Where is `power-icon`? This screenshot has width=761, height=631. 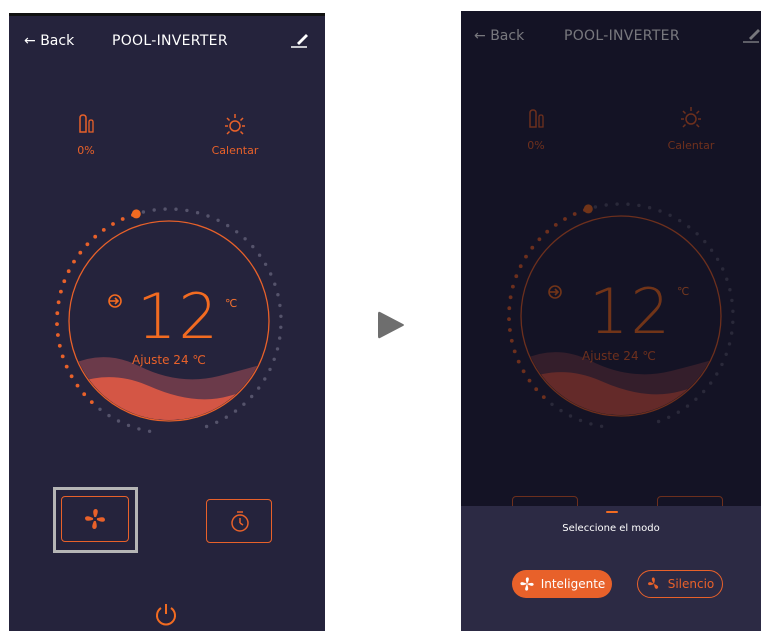
power-icon is located at coordinates (166, 614).